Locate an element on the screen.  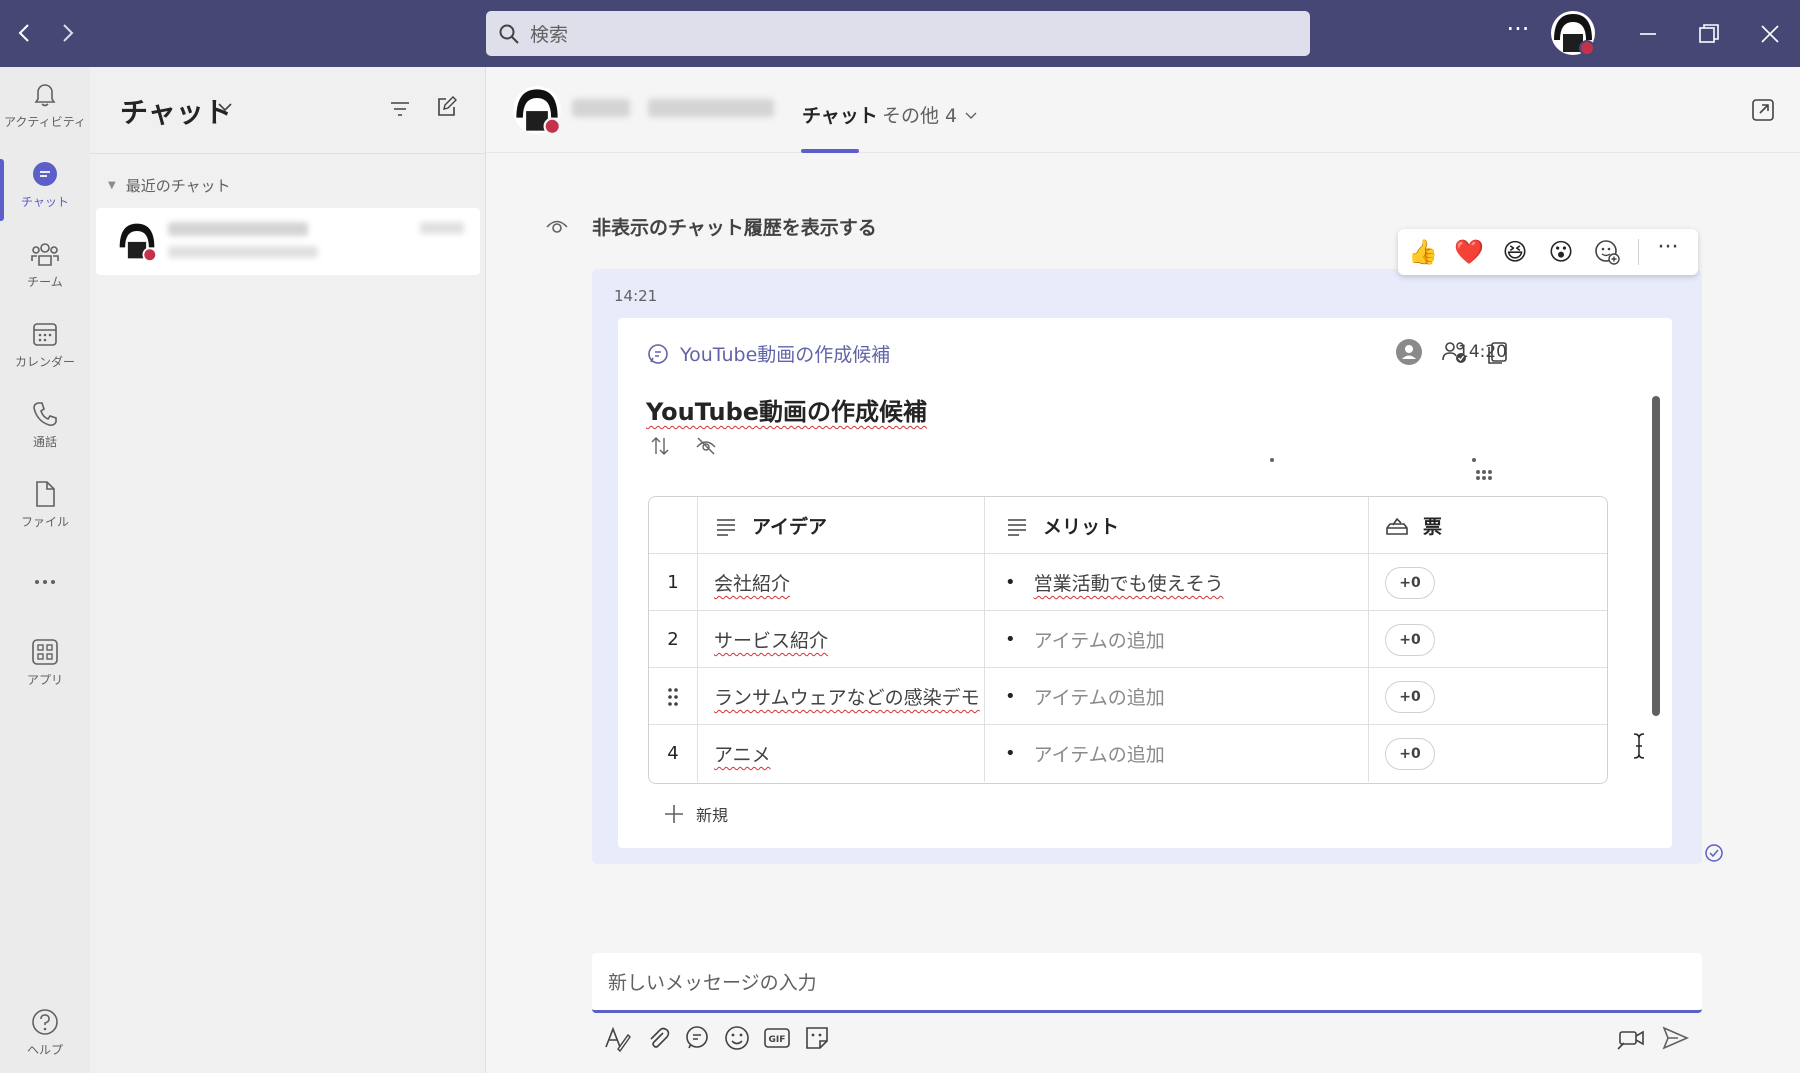
plus-icon is located at coordinates (674, 814).